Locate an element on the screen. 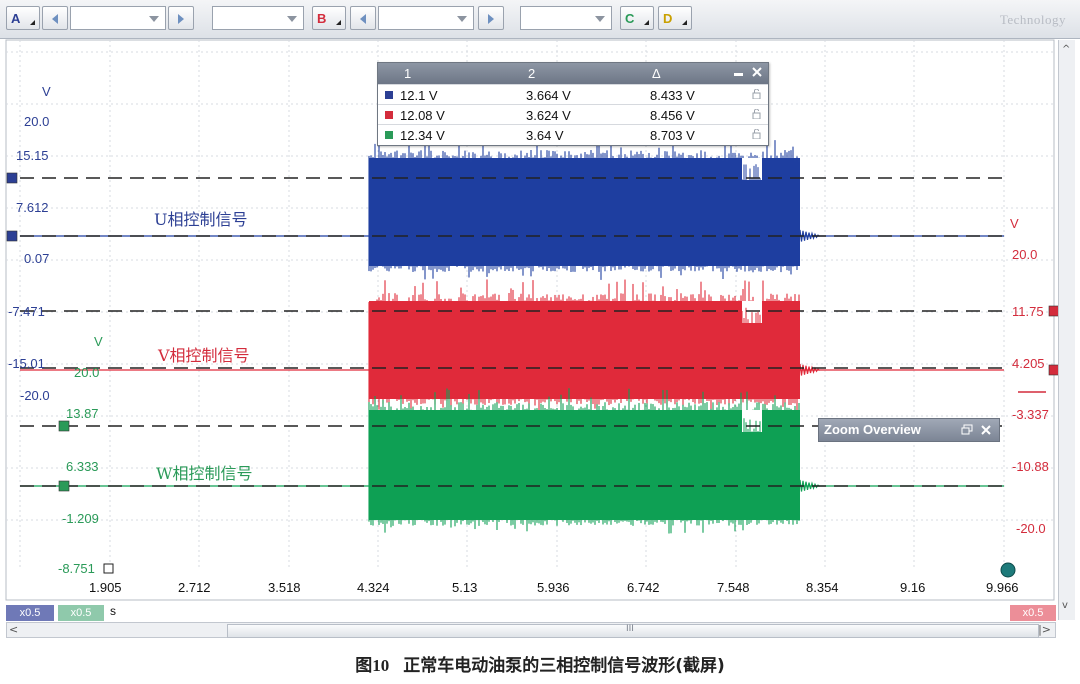 The image size is (1080, 684). left-blue-tick: -20.0 is located at coordinates (35, 395).